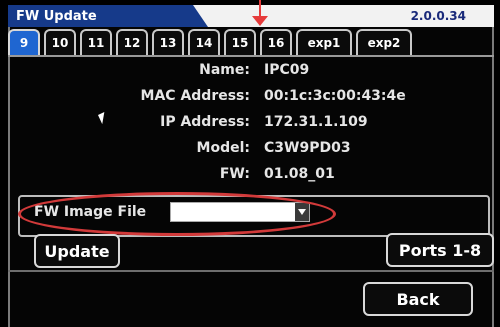 The image size is (500, 327). Describe the element at coordinates (177, 214) in the screenshot. I see `annotation-oval` at that location.